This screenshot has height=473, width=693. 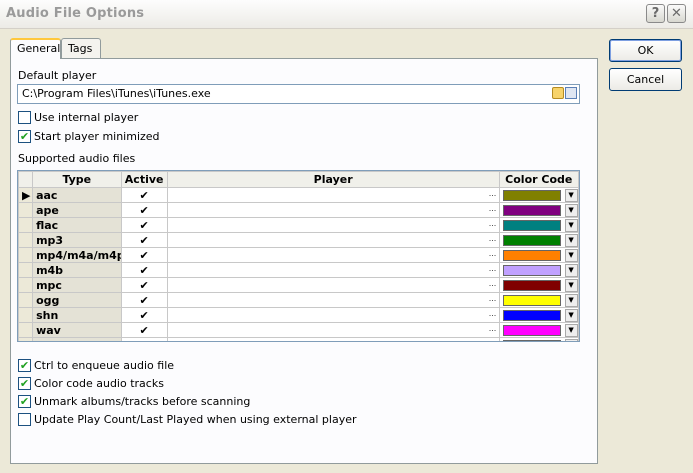 I want to click on type-cell: shn, so click(x=77, y=315).